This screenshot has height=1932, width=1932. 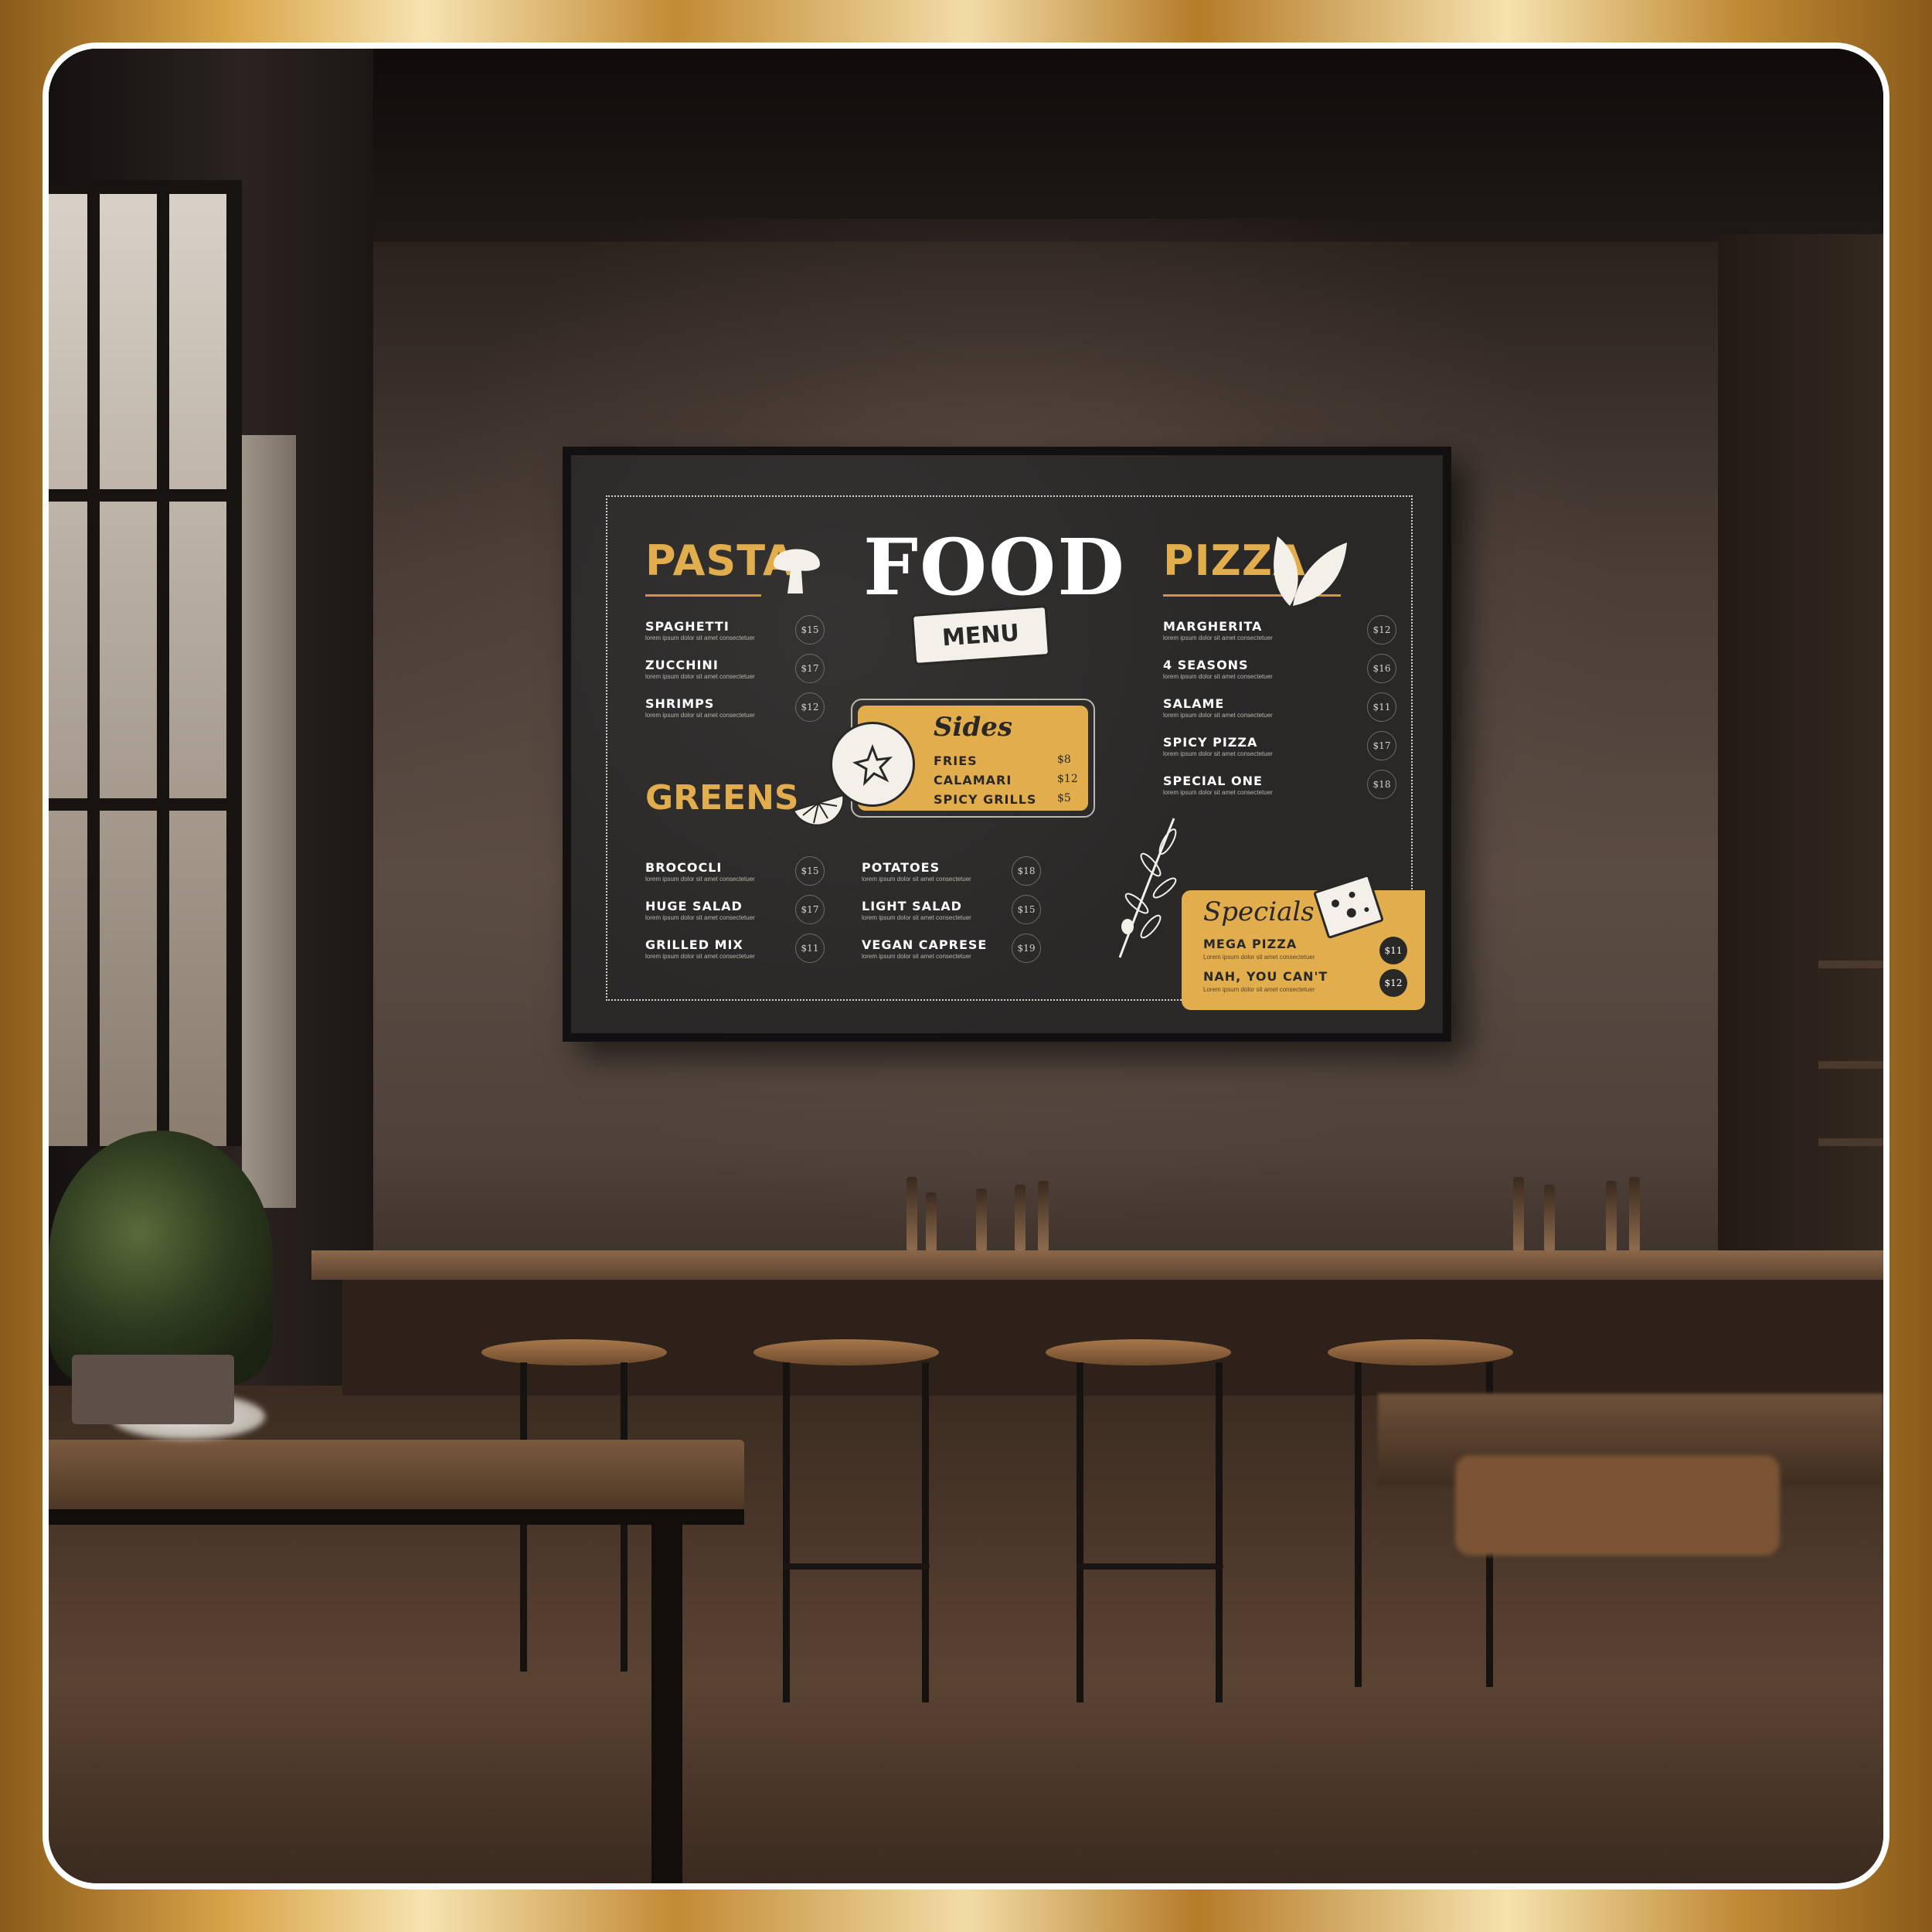 I want to click on price-badge: $16, so click(x=1382, y=669).